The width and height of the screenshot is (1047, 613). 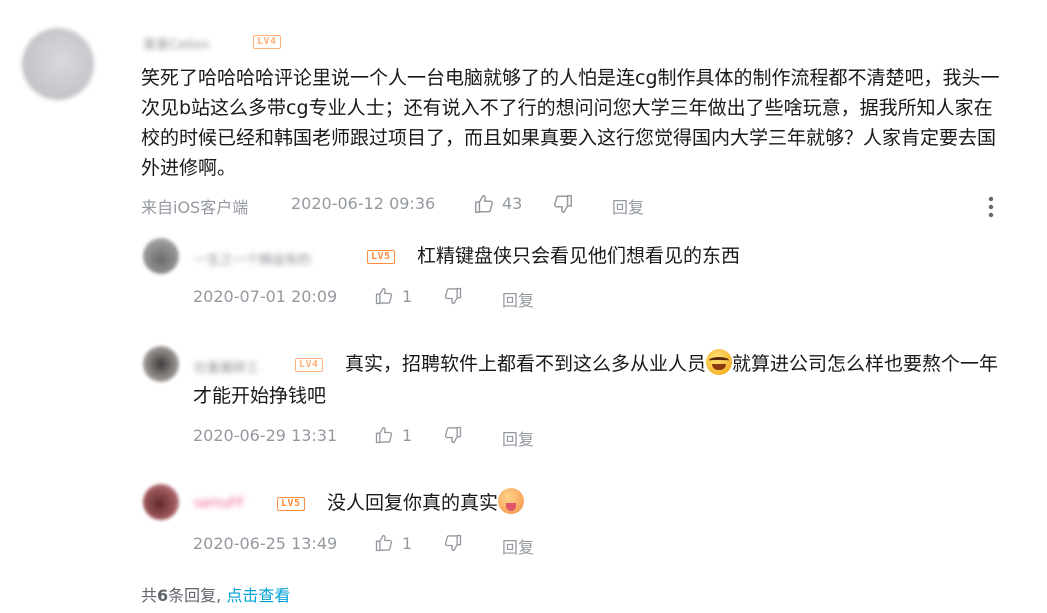 What do you see at coordinates (258, 595) in the screenshot?
I see `view-all-replies-link: 点击查看` at bounding box center [258, 595].